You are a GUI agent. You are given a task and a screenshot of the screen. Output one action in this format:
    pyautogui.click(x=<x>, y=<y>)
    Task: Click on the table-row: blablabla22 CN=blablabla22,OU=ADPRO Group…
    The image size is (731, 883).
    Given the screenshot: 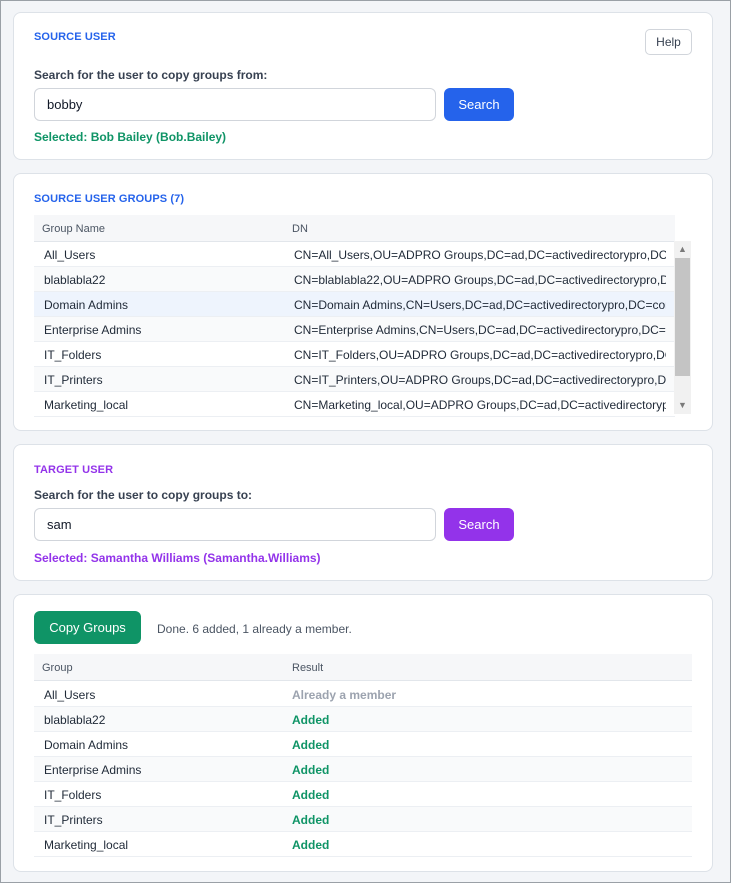 What is the action you would take?
    pyautogui.click(x=354, y=279)
    